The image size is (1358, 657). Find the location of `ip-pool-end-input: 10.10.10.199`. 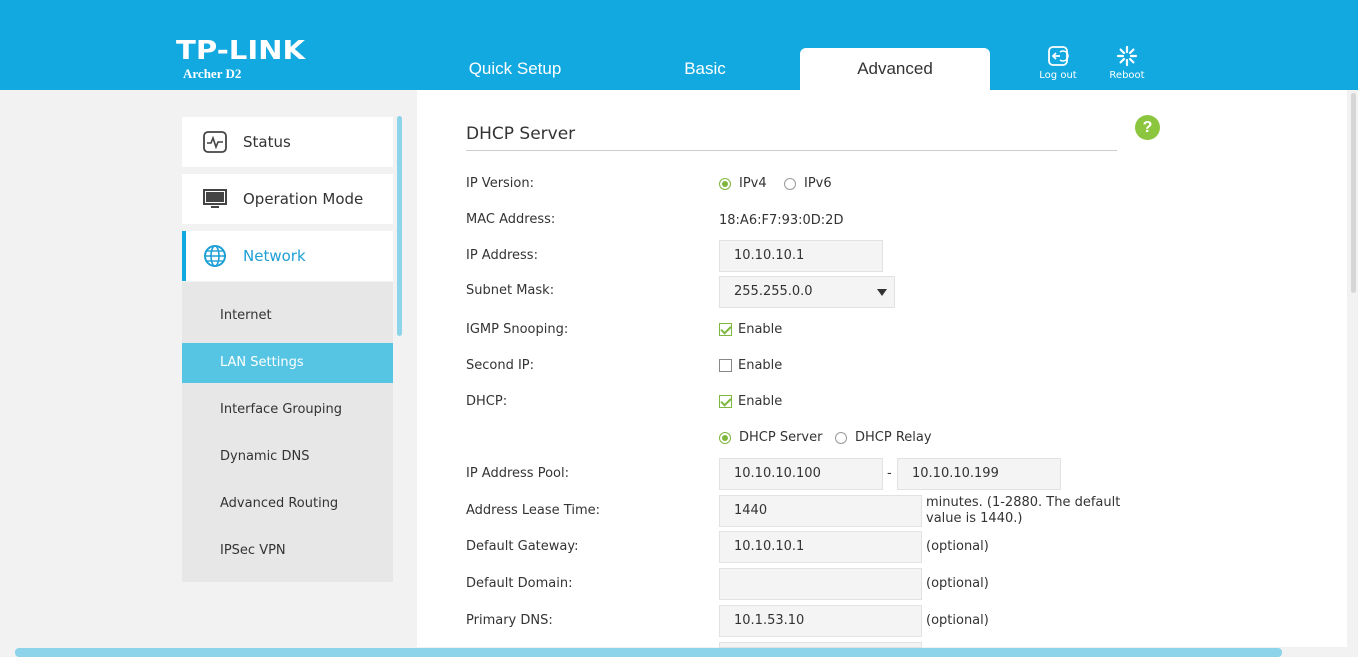

ip-pool-end-input: 10.10.10.199 is located at coordinates (979, 474).